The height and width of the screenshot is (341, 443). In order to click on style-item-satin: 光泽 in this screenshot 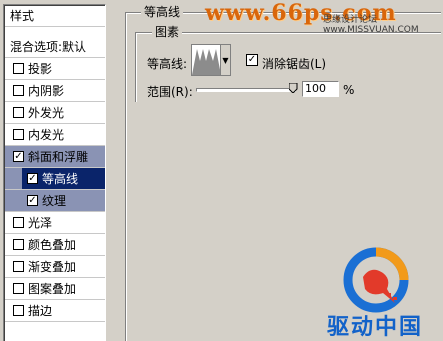, I will do `click(55, 223)`.